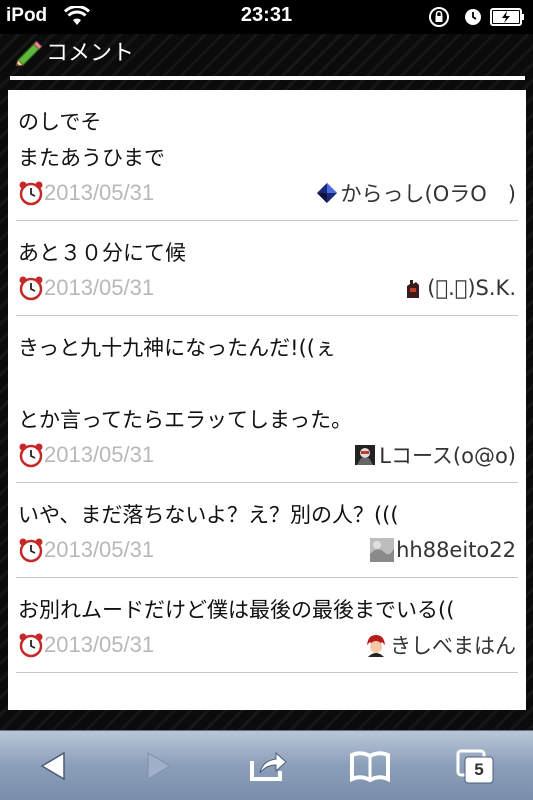 The image size is (533, 800). Describe the element at coordinates (479, 769) in the screenshot. I see `tabs-count: 5` at that location.